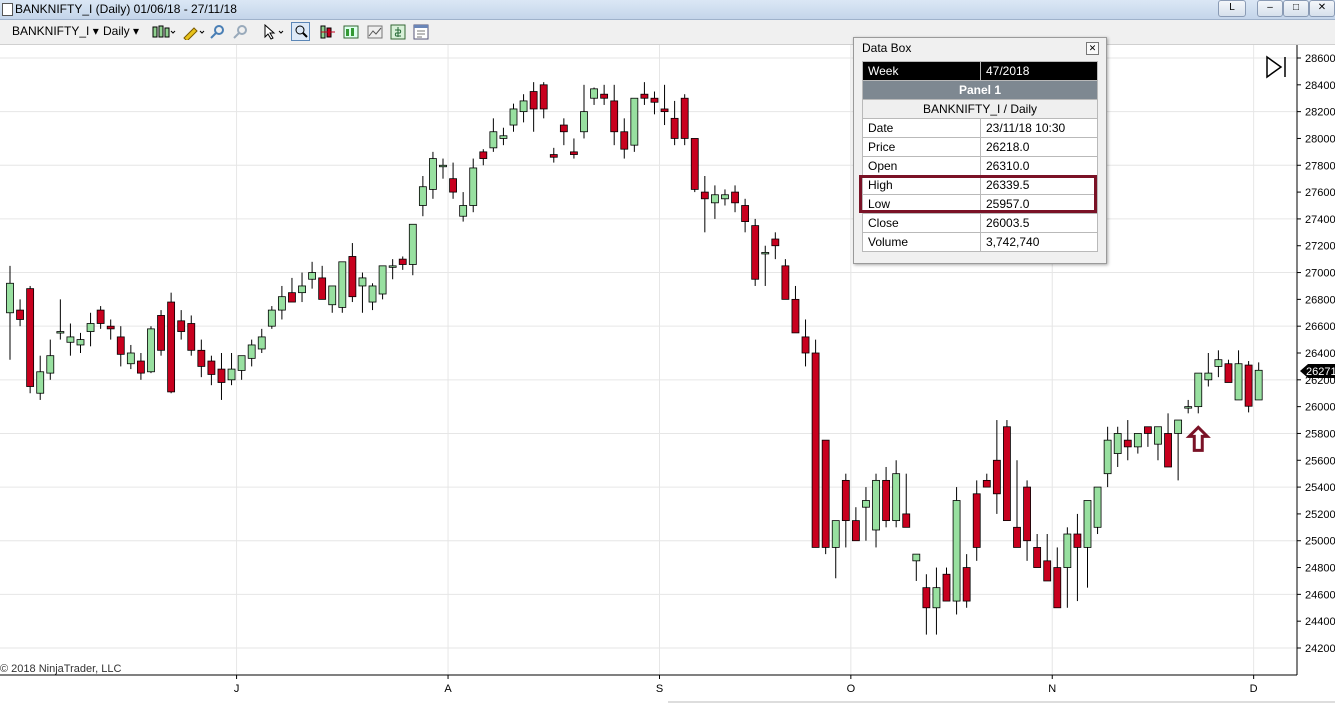  Describe the element at coordinates (1320, 434) in the screenshot. I see `y-tick-label: 25800` at that location.